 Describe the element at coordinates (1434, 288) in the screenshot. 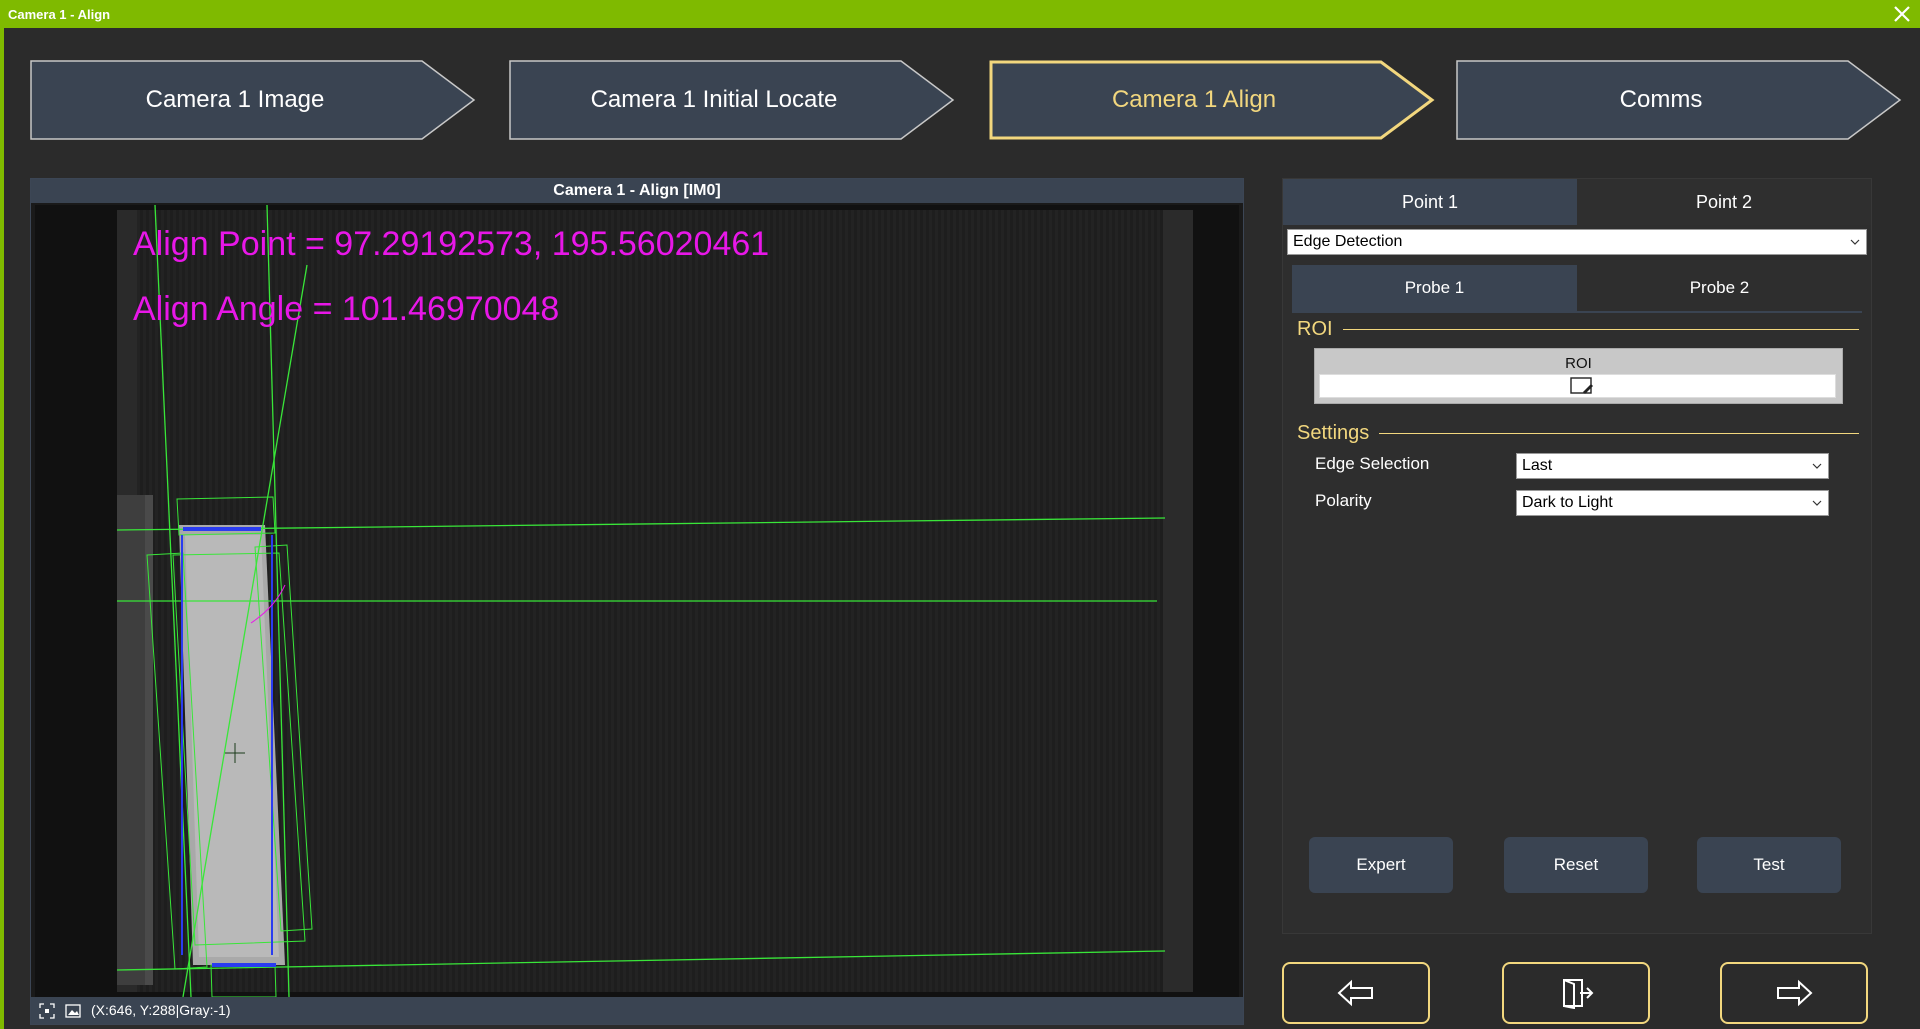

I see `tab-probe-1: Probe 1` at that location.